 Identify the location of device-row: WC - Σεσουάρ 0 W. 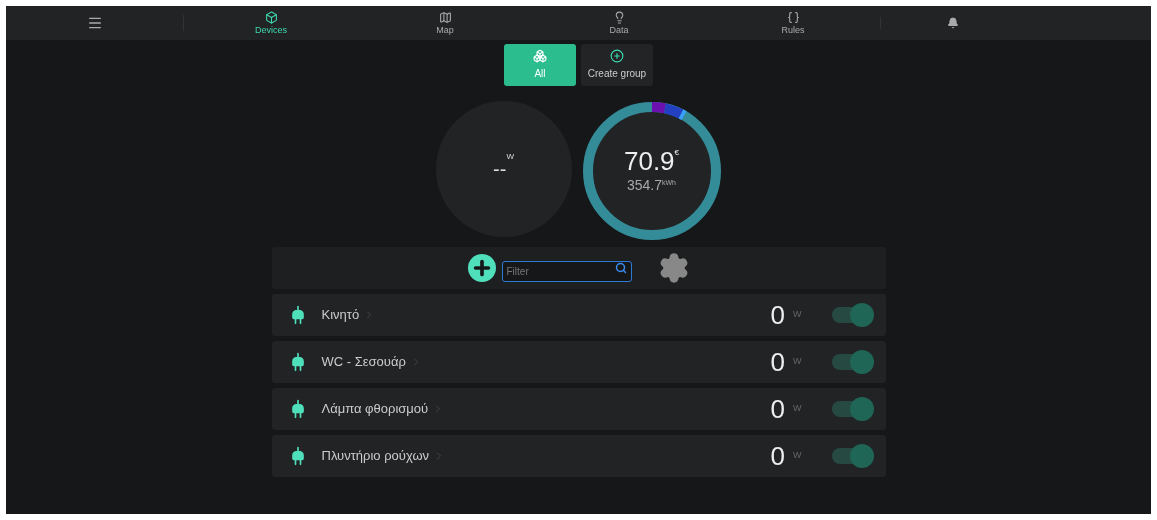
(578, 362).